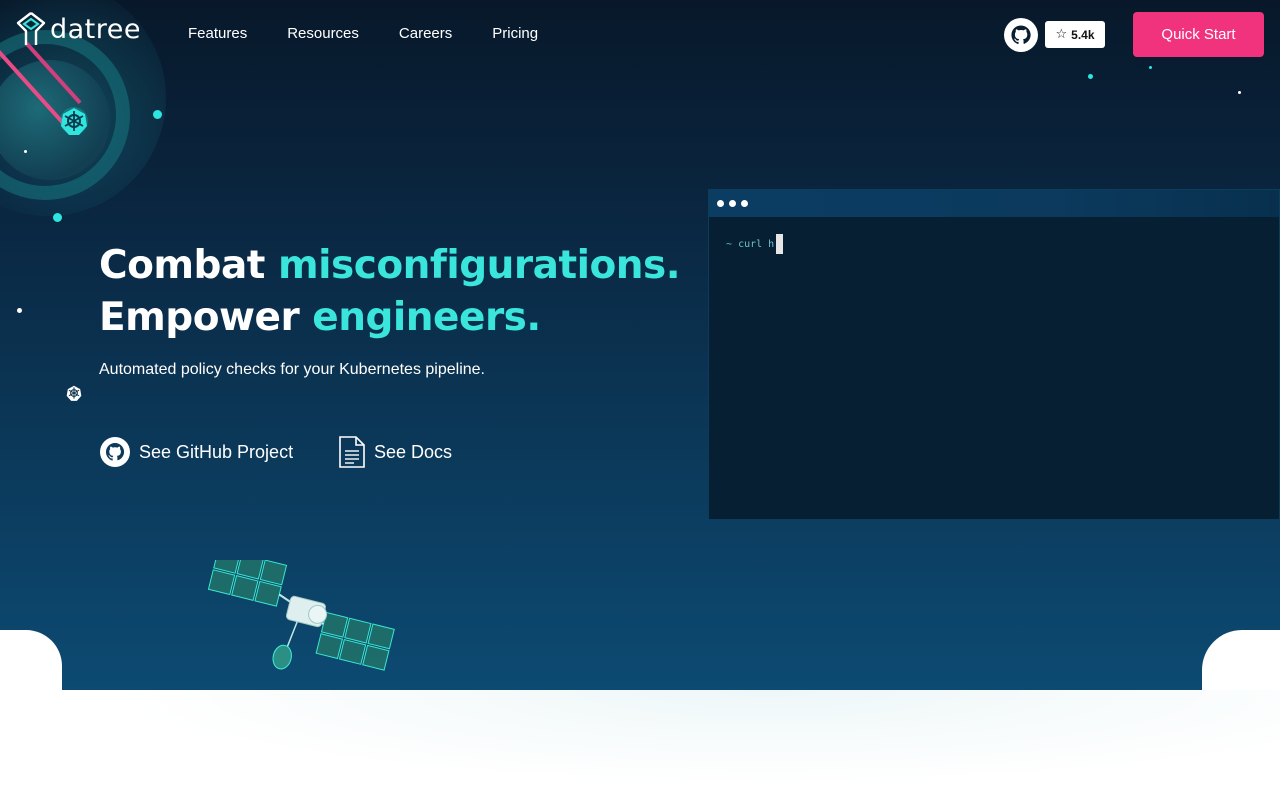 Image resolution: width=1280 pixels, height=800 pixels. I want to click on nav-careers: Careers, so click(425, 33).